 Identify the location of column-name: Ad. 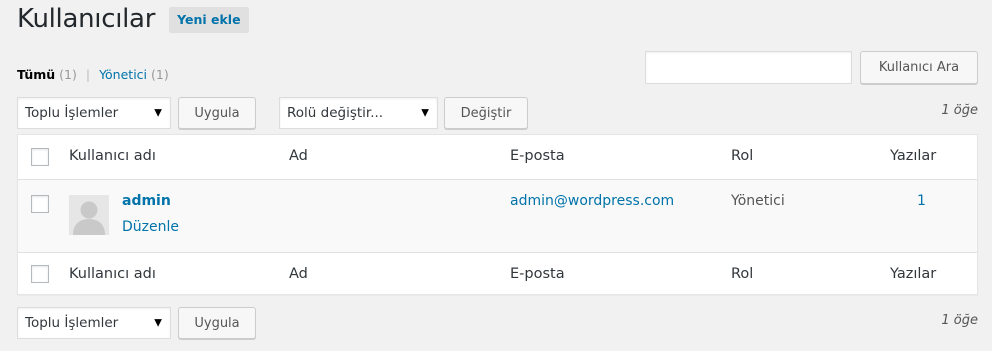
(298, 156).